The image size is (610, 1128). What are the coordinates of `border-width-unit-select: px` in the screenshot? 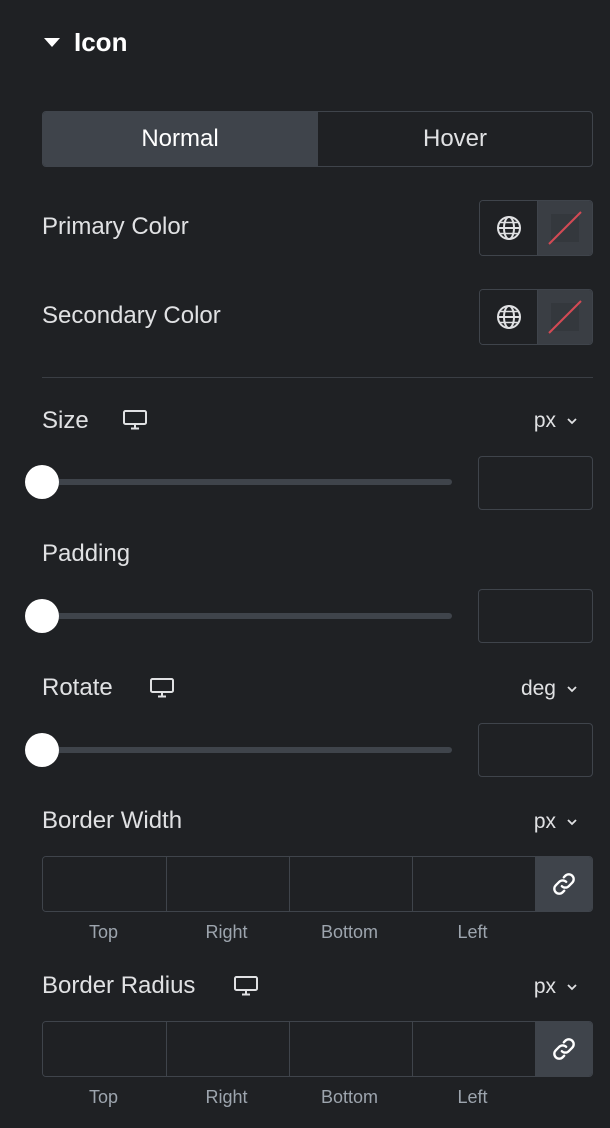 It's located at (556, 822).